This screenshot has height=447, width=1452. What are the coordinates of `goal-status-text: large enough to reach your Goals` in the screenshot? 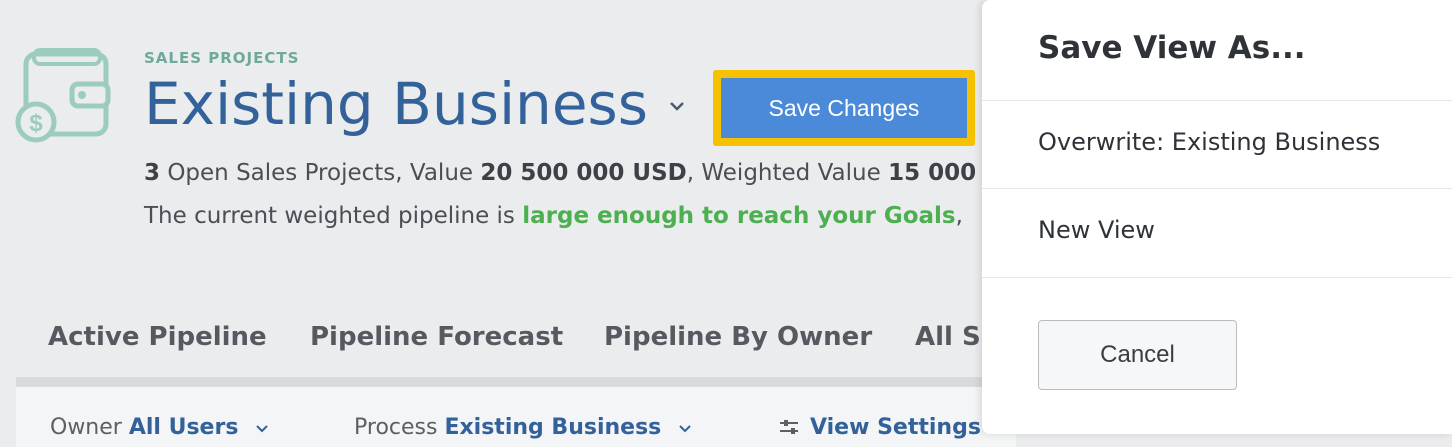 It's located at (739, 216).